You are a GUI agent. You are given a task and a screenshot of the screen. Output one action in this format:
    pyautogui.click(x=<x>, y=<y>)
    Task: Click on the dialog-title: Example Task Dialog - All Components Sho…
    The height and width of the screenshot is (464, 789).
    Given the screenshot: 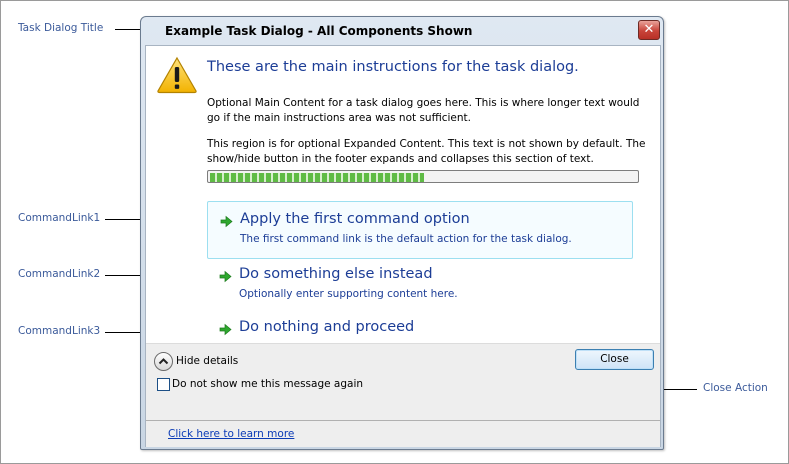 What is the action you would take?
    pyautogui.click(x=319, y=31)
    